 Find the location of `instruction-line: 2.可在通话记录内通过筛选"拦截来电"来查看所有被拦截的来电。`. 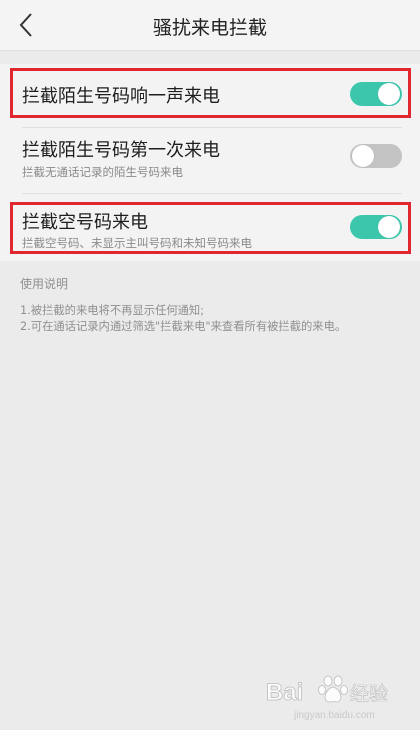

instruction-line: 2.可在通话记录内通过筛选"拦截来电"来查看所有被拦截的来电。 is located at coordinates (183, 326).